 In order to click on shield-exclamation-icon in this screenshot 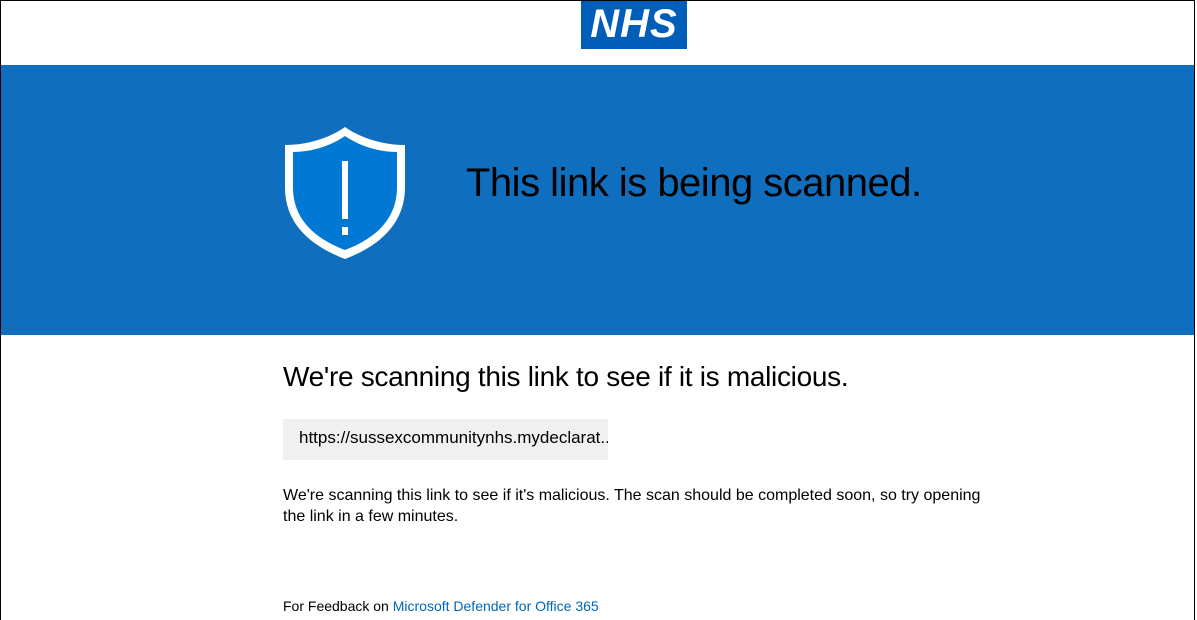, I will do `click(345, 193)`.